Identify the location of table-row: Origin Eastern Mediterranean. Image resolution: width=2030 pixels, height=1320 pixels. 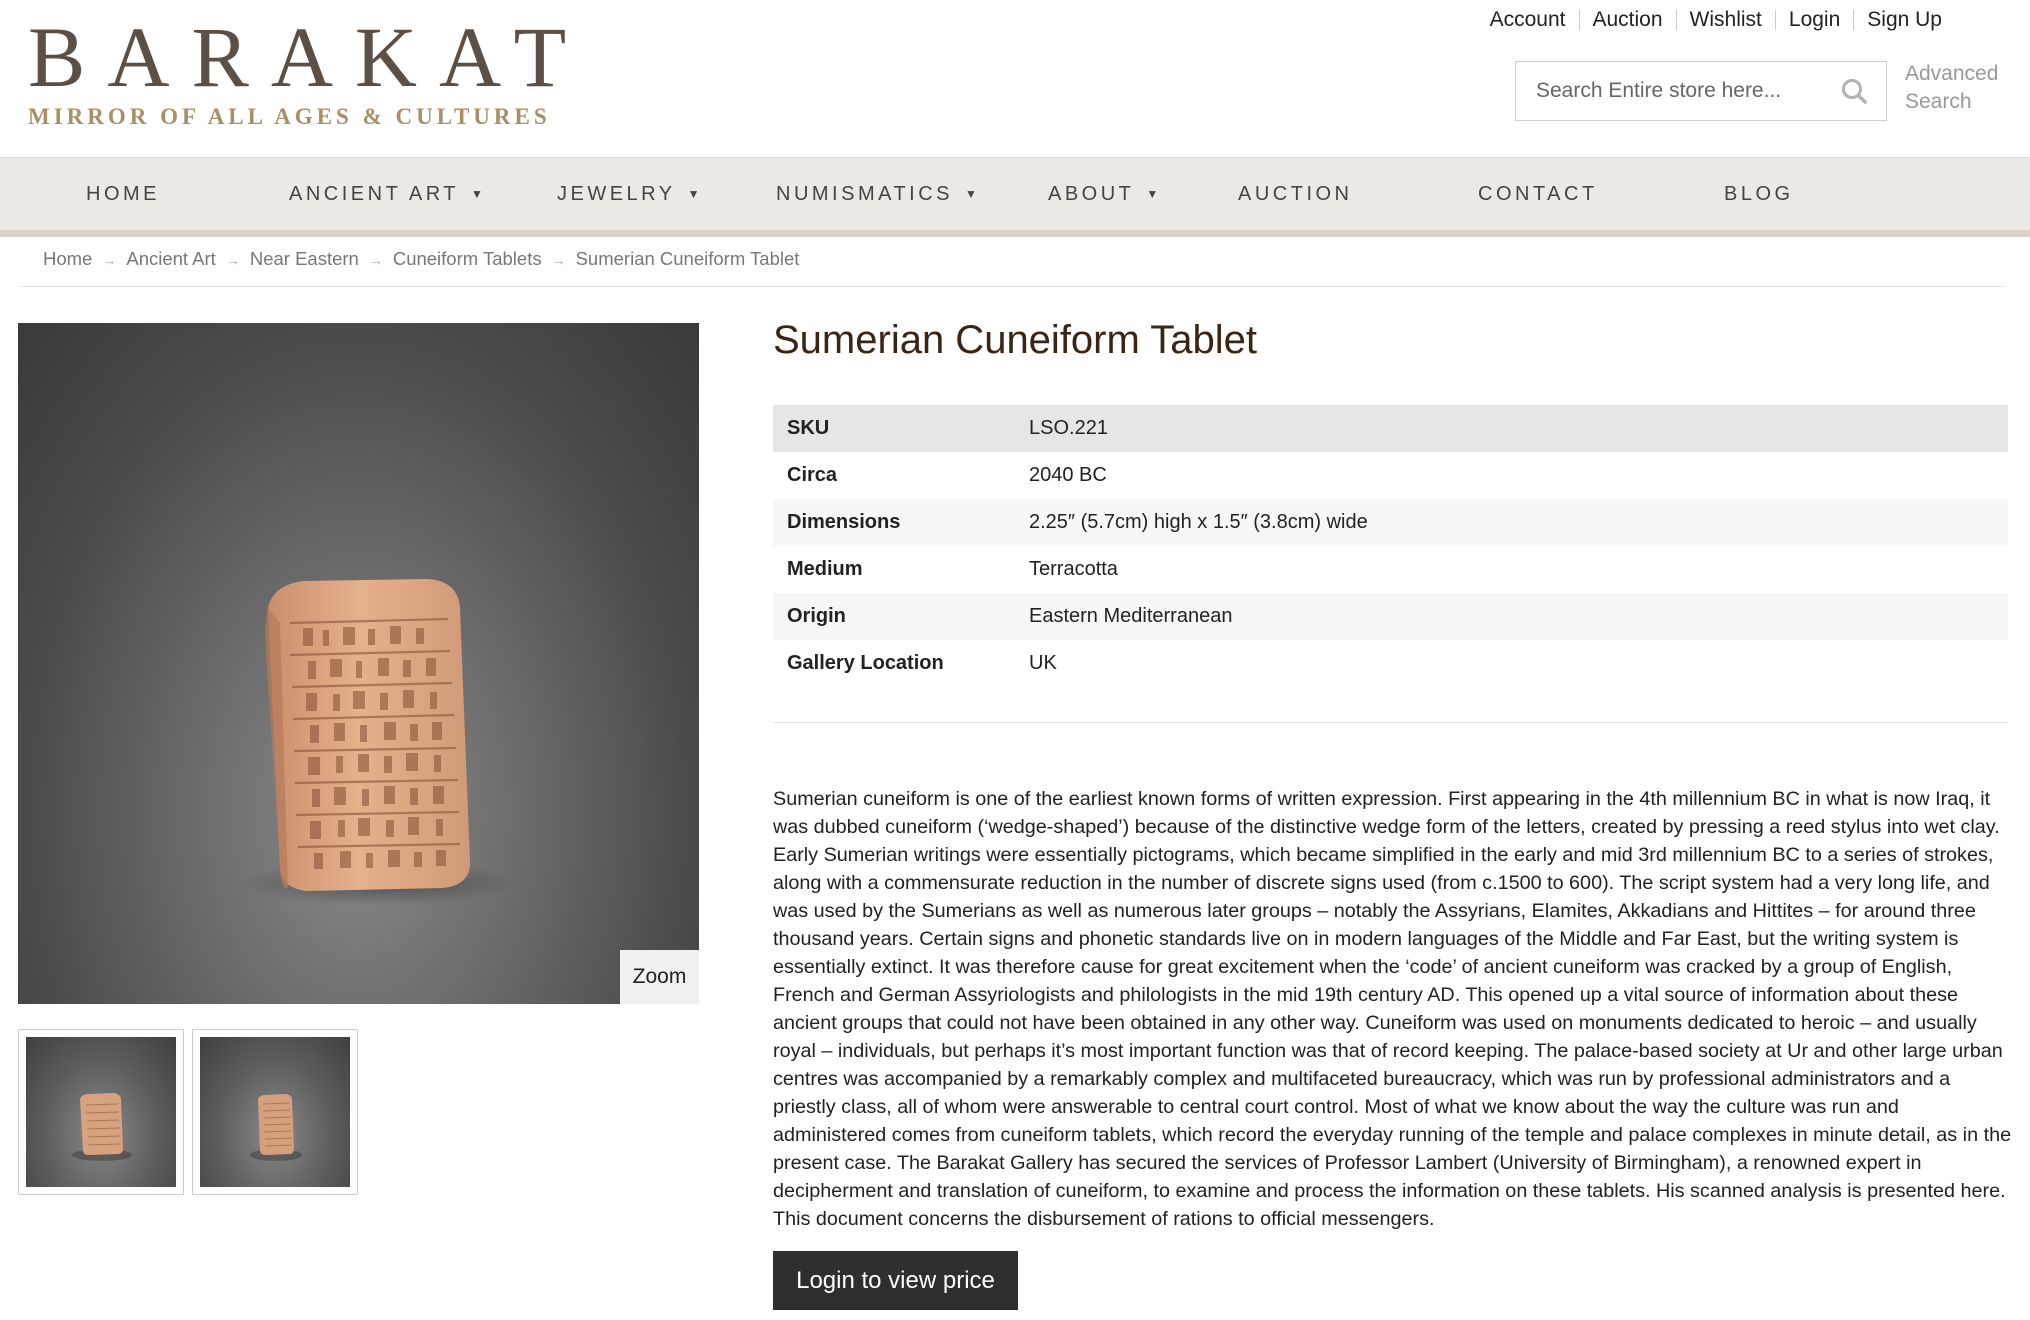
(1390, 616).